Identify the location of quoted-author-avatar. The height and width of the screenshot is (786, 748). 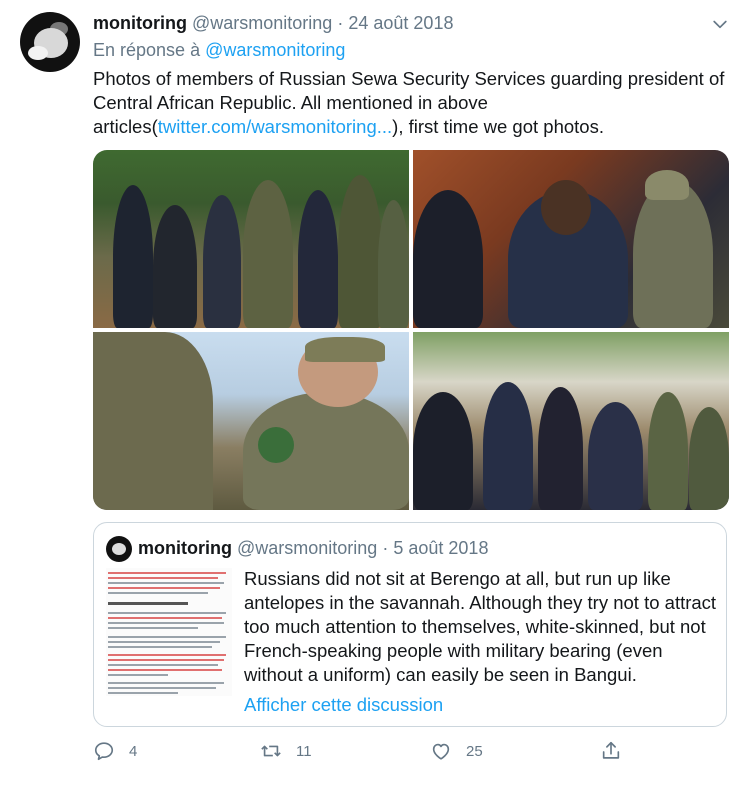
(119, 549).